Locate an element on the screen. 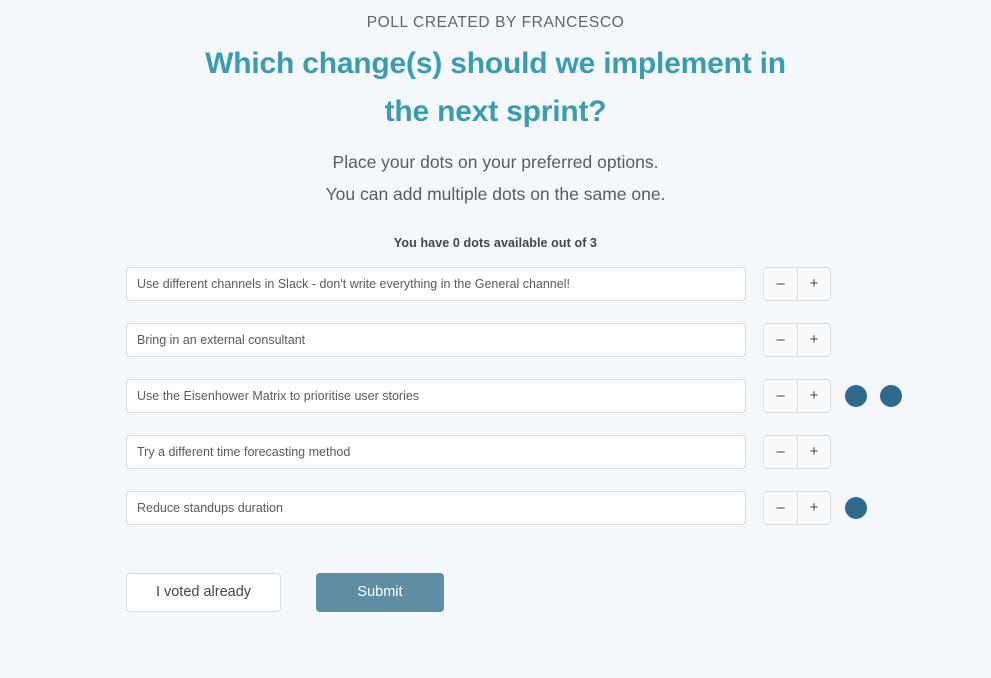 The width and height of the screenshot is (991, 678). increment-button-1: + is located at coordinates (813, 284).